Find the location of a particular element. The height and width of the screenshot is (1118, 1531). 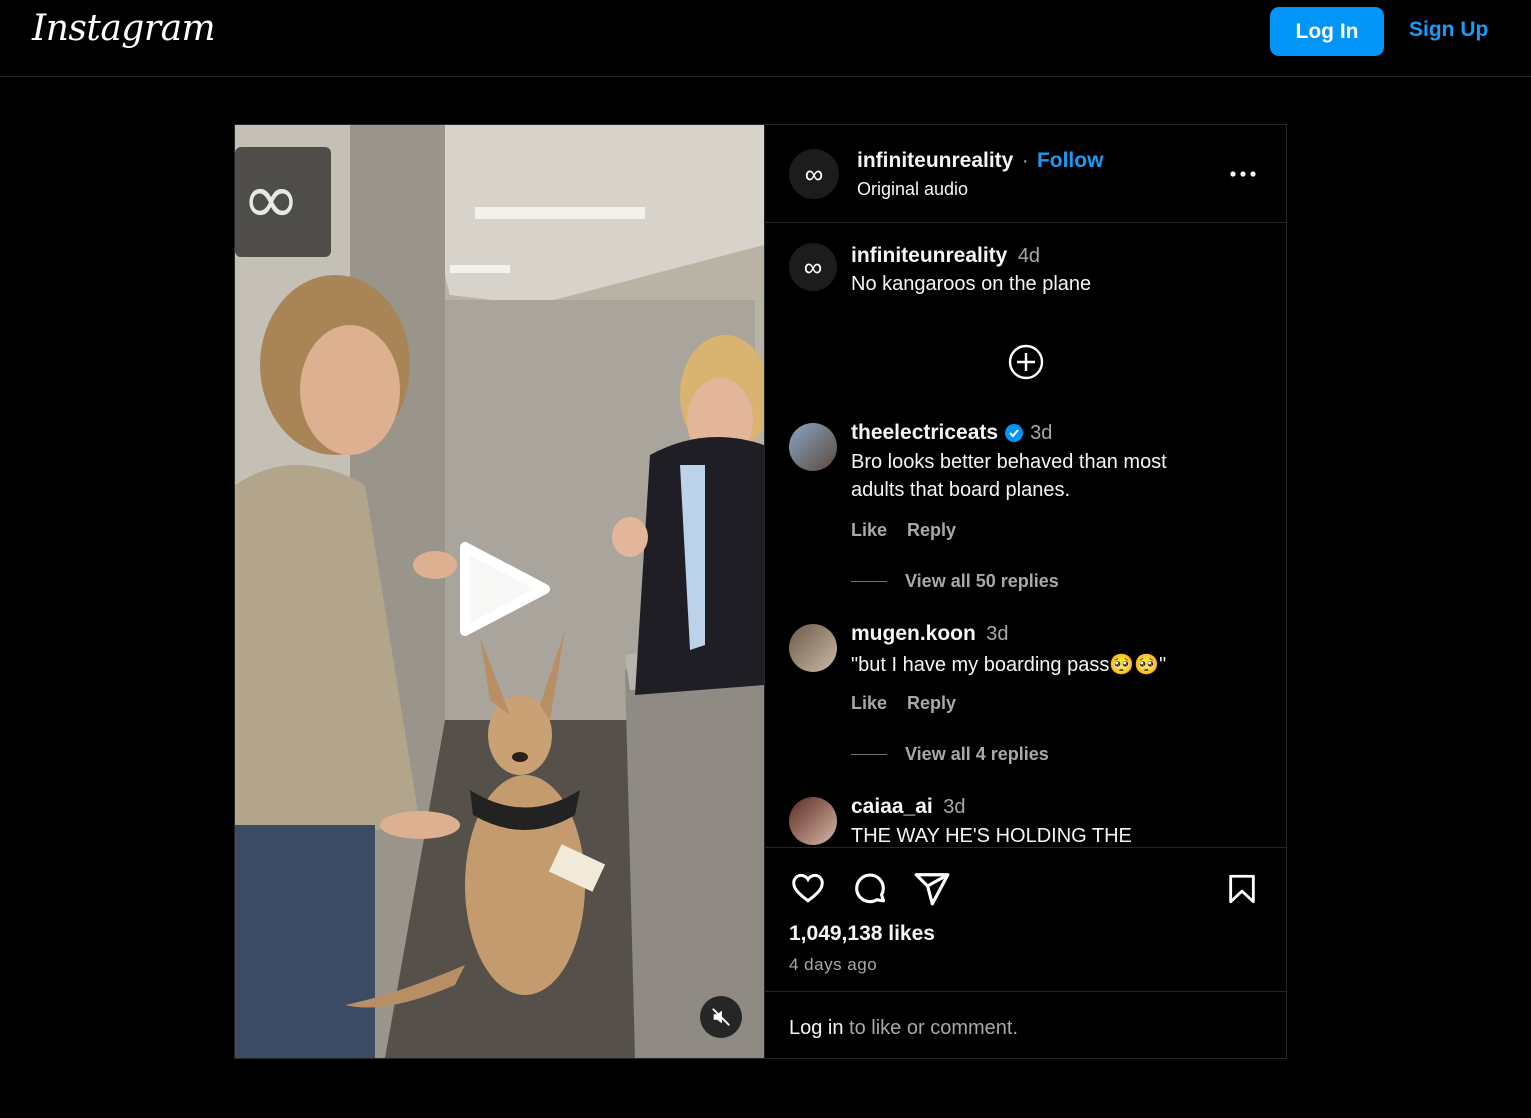

share-icon is located at coordinates (932, 889).